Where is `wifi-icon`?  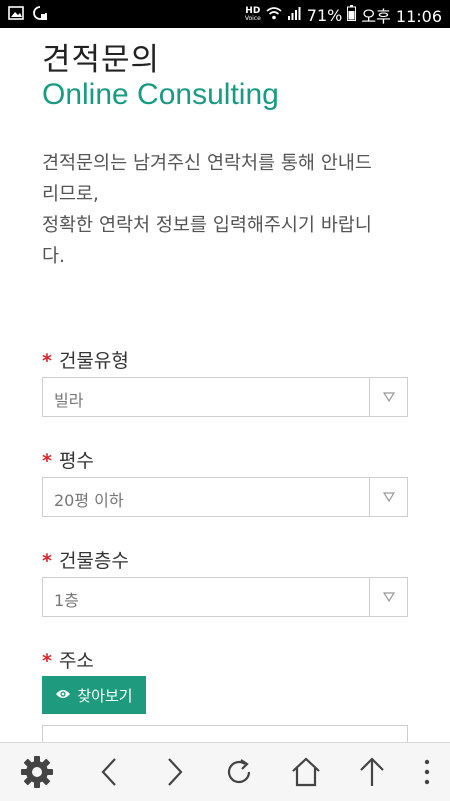
wifi-icon is located at coordinates (274, 15).